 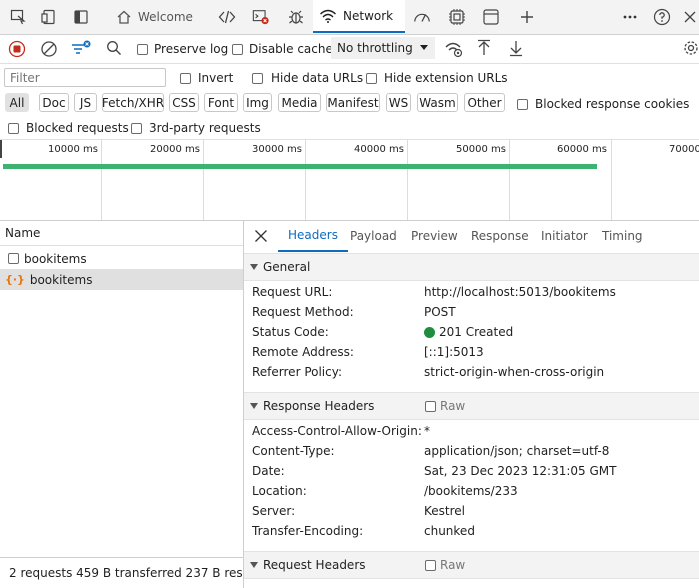 I want to click on more-tools-plus-icon, so click(x=527, y=17).